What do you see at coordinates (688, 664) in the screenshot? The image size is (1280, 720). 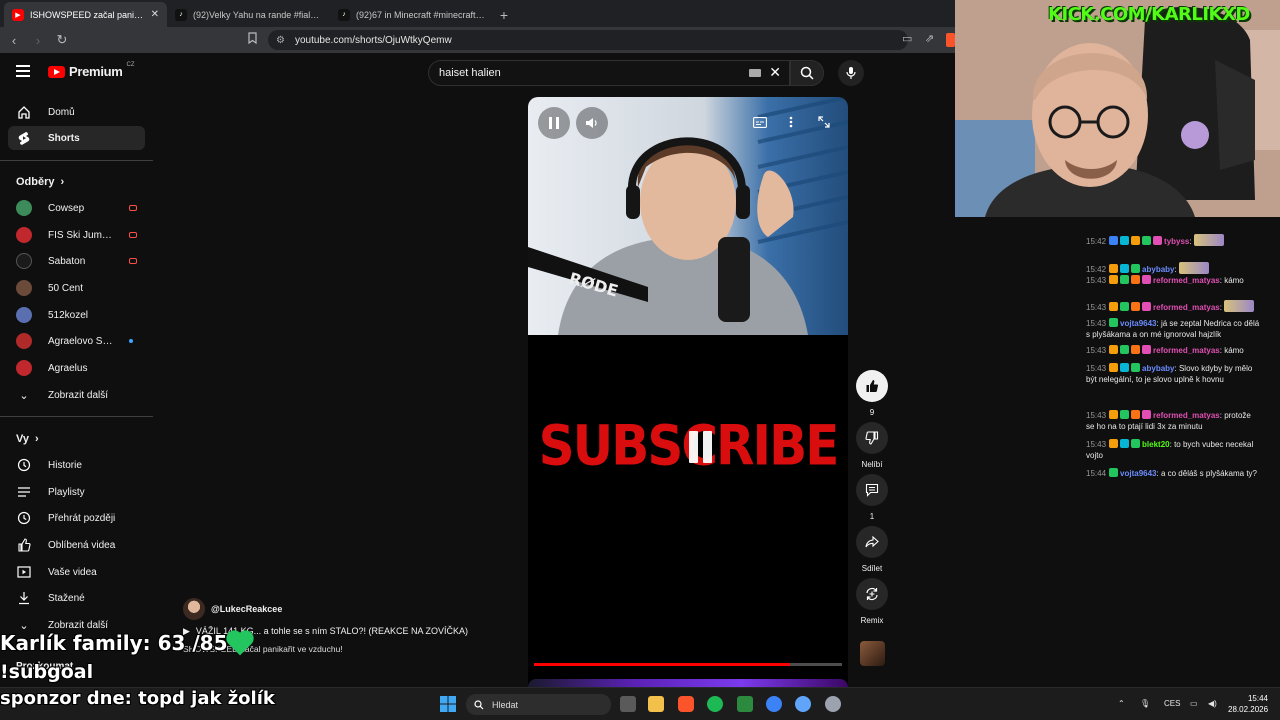 I see `video-progress-bar` at bounding box center [688, 664].